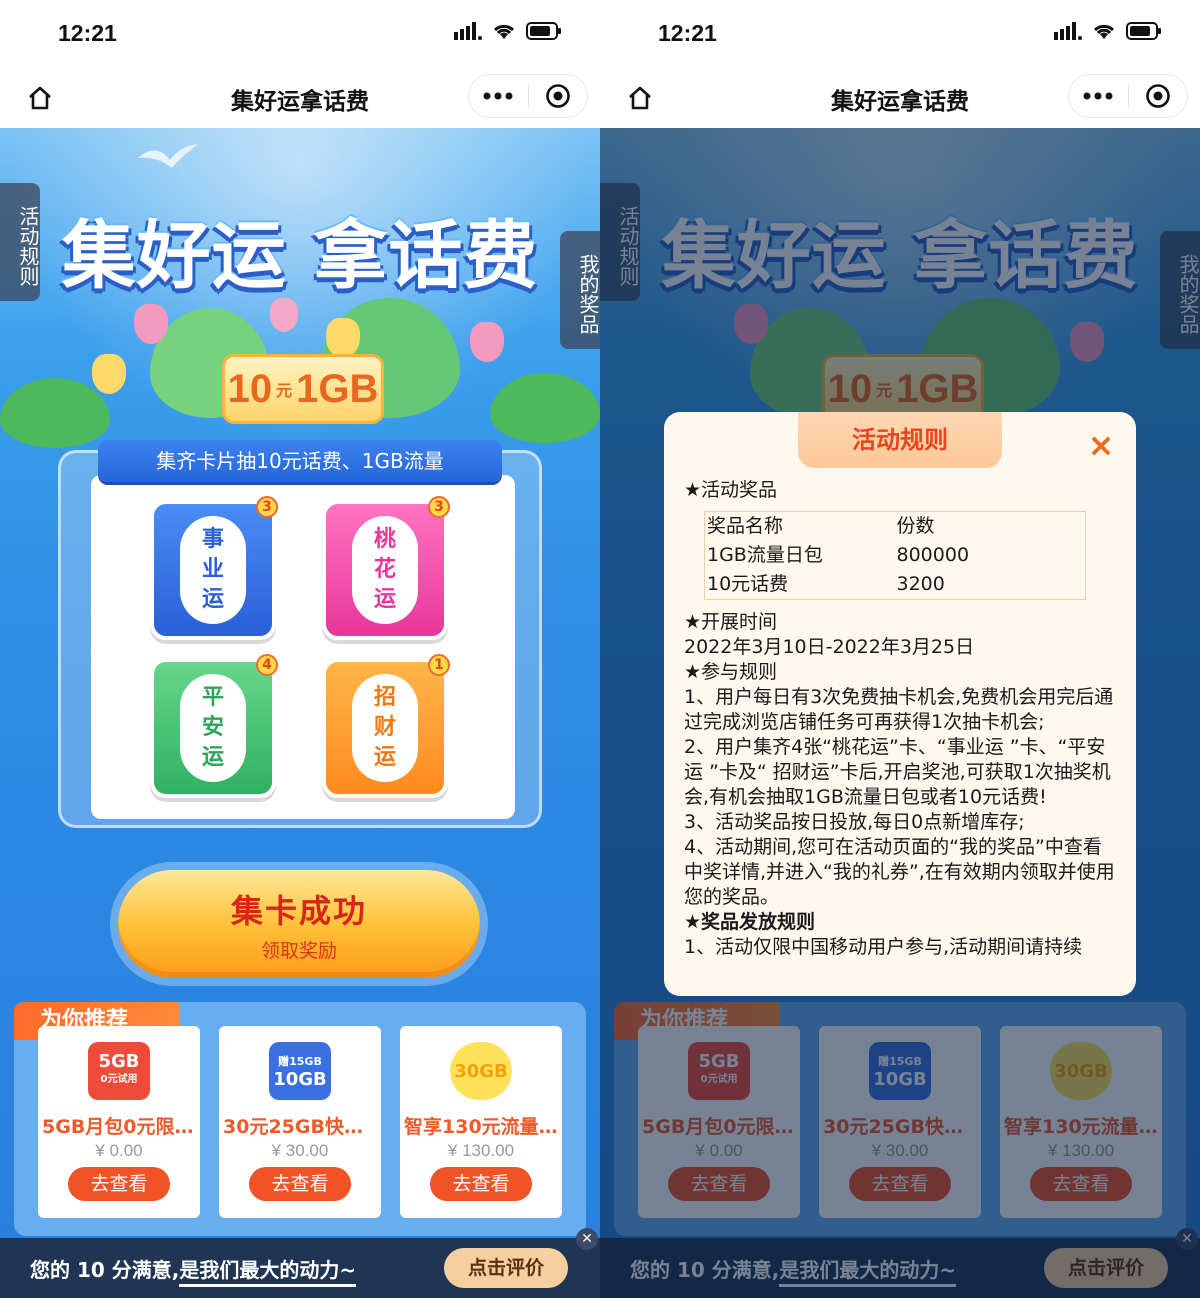 The image size is (1200, 1298). I want to click on recommend-card: 赠15GB 10GB 30元25GB快手包 ¥ 30.00 去查看, so click(300, 1122).